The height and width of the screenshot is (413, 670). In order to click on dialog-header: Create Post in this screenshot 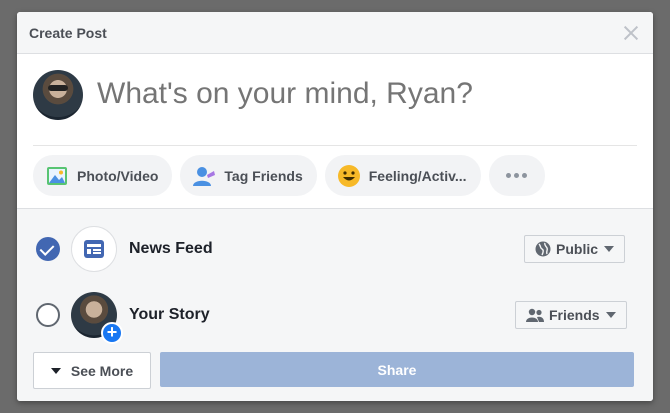, I will do `click(335, 33)`.